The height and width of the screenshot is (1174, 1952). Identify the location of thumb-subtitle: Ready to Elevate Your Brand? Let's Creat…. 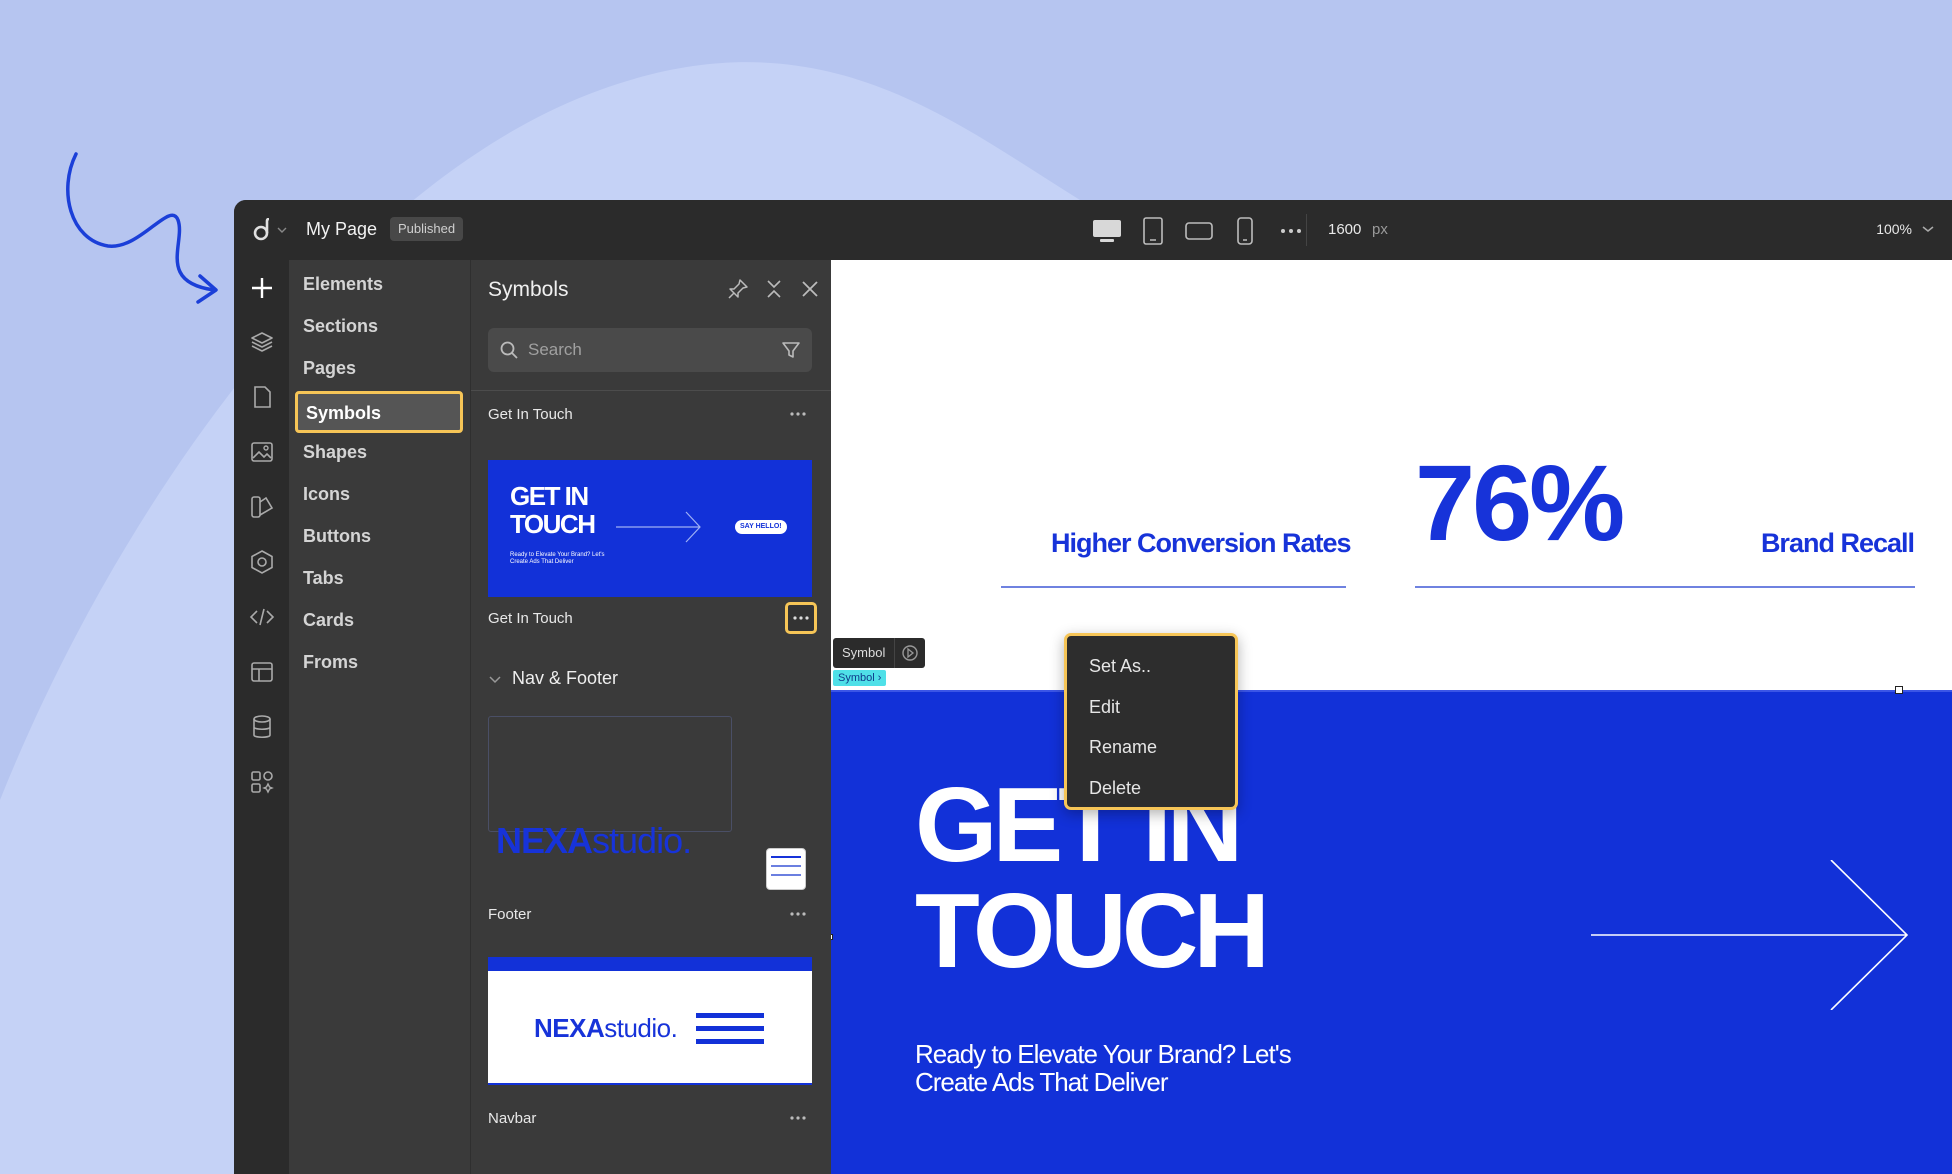
(557, 558).